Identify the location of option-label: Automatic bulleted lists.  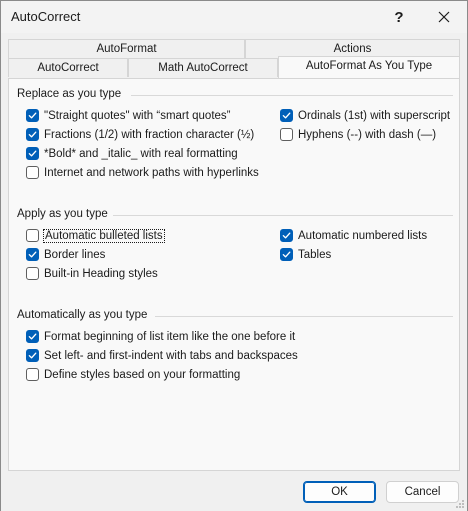
(104, 235).